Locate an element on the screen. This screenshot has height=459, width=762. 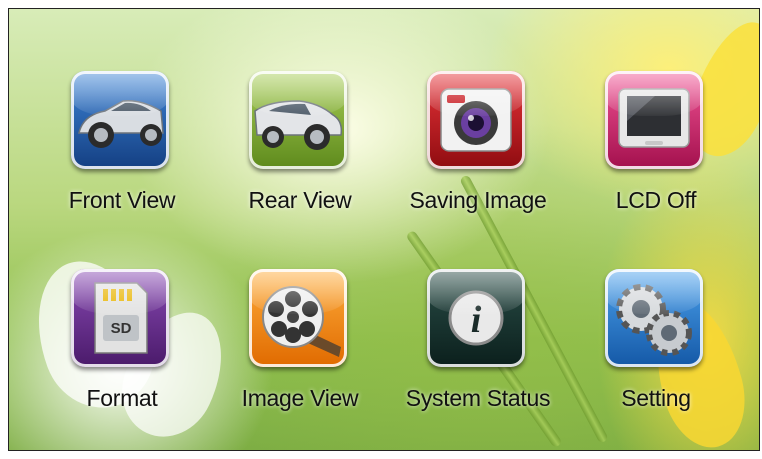
gears-icon is located at coordinates (654, 320).